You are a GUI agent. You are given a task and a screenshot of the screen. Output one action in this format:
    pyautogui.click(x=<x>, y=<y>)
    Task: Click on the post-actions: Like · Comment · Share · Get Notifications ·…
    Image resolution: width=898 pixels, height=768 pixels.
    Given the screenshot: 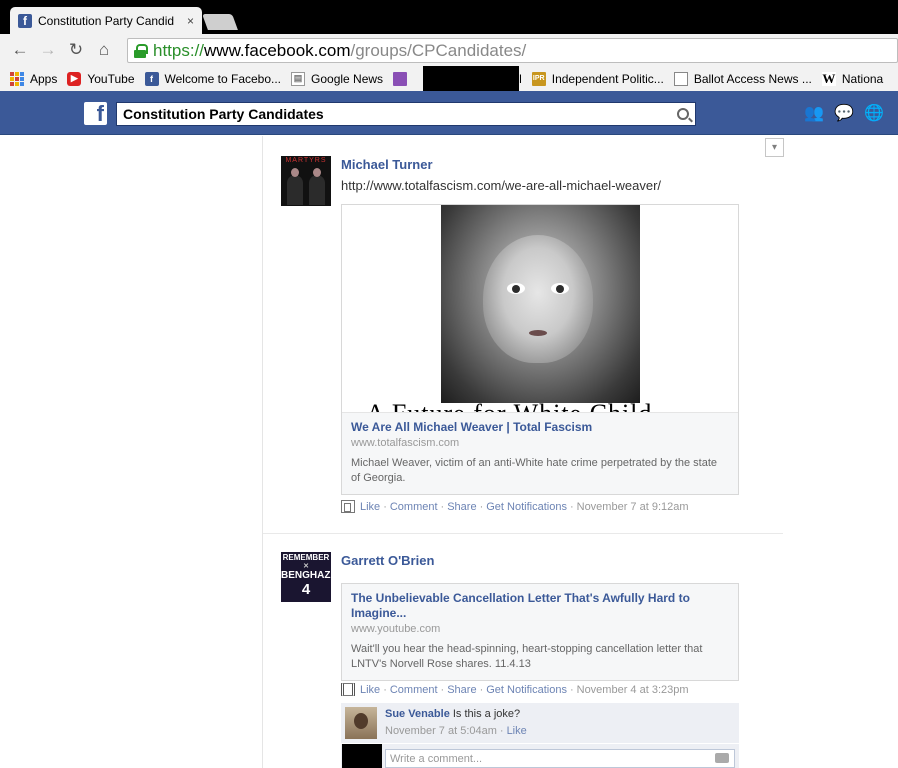 What is the action you would take?
    pyautogui.click(x=515, y=506)
    